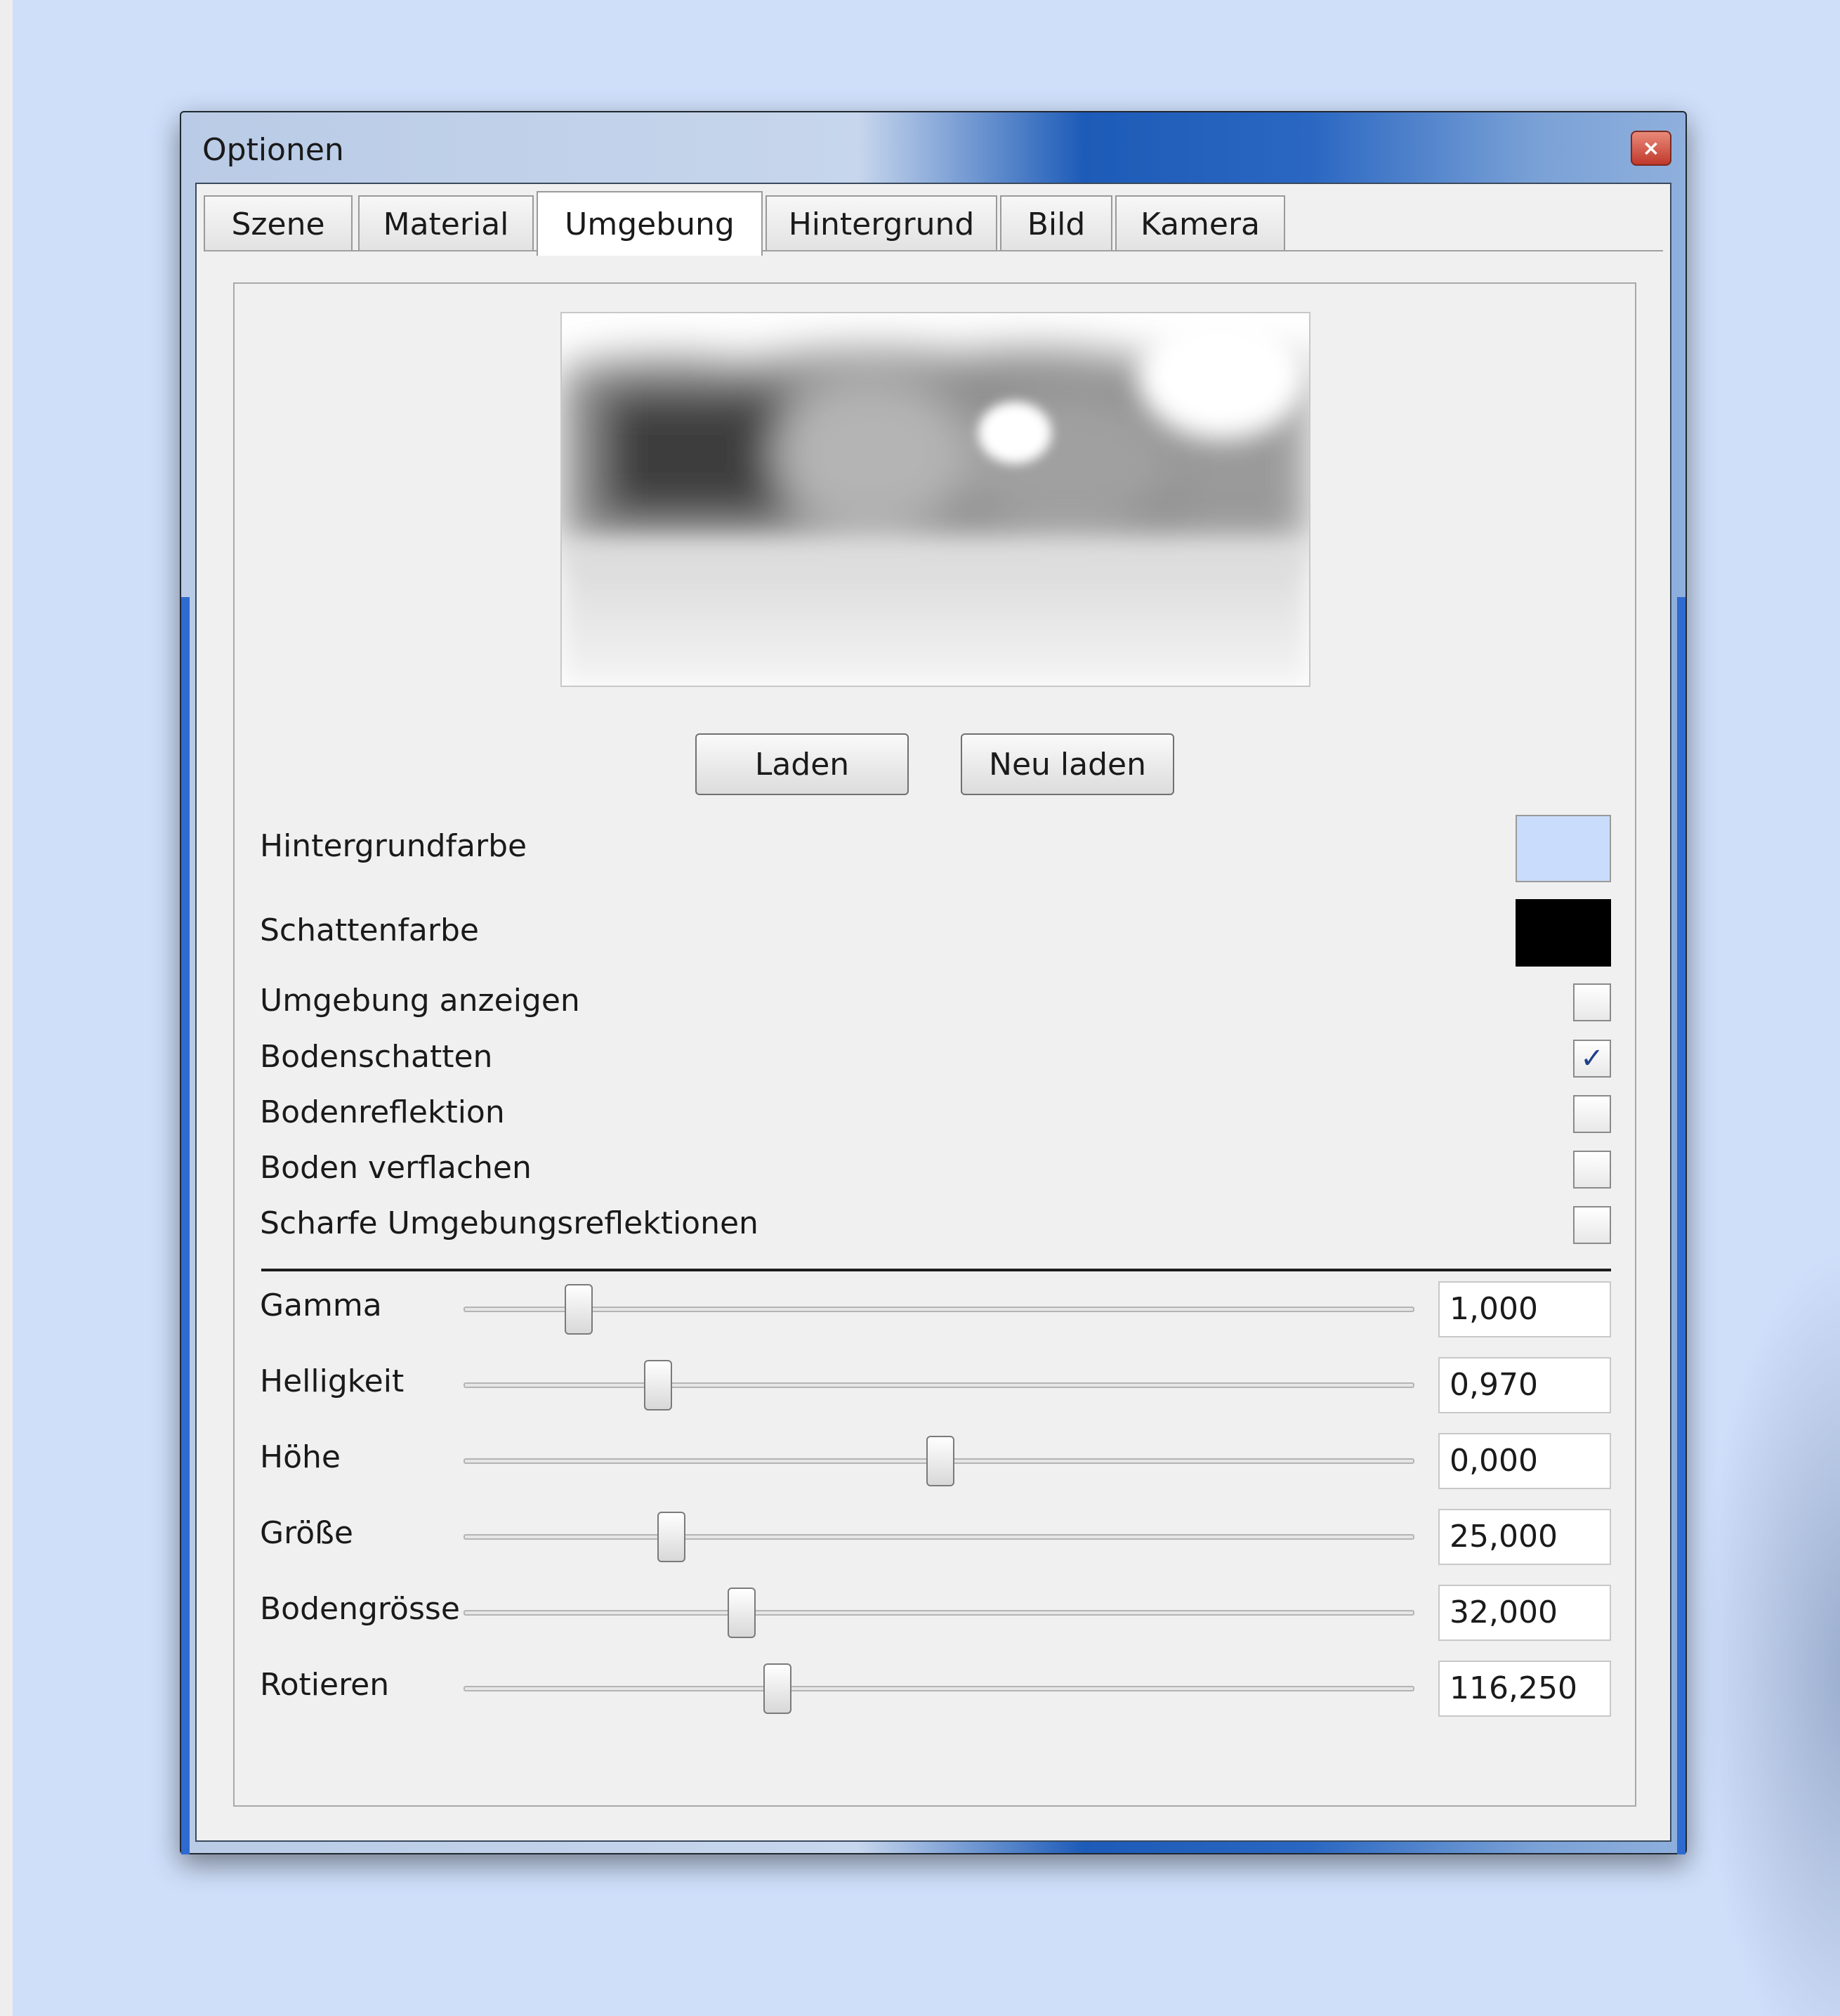  I want to click on slider-thumb-brightness, so click(658, 1385).